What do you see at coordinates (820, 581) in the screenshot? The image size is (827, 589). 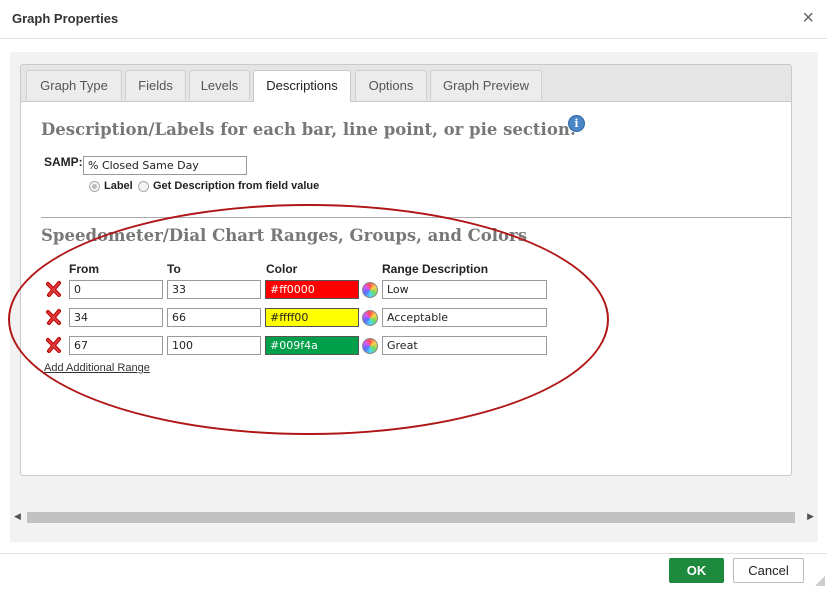 I see `resize-handle` at bounding box center [820, 581].